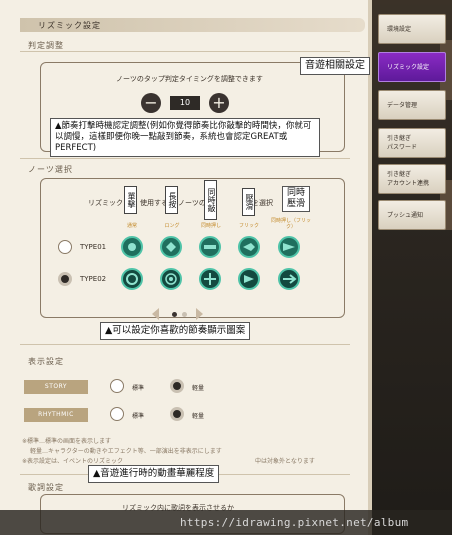 Image resolution: width=452 pixels, height=535 pixels. I want to click on notes-intro-right: を選択, so click(262, 203).